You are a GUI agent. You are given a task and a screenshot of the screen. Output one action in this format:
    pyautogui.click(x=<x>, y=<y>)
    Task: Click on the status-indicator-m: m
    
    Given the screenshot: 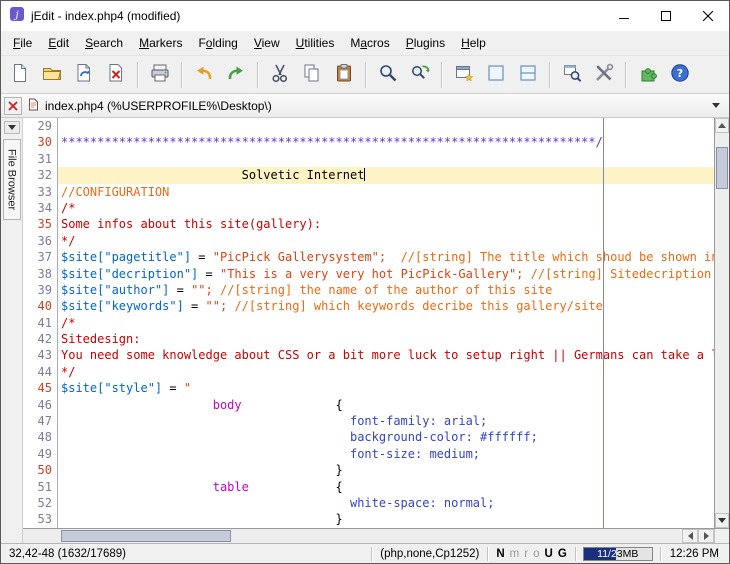 What is the action you would take?
    pyautogui.click(x=515, y=554)
    